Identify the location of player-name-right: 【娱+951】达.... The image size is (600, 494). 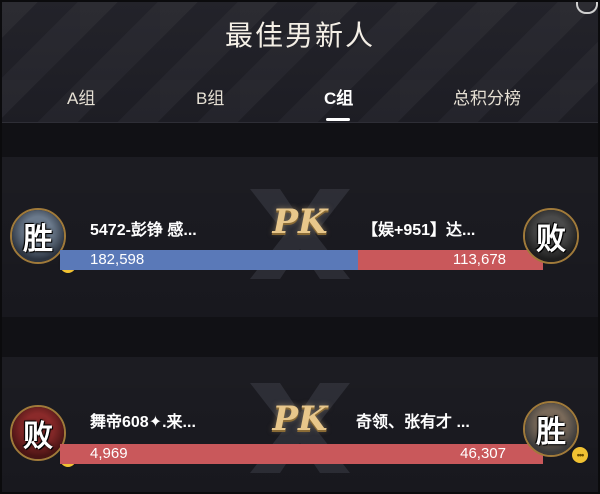
(419, 230).